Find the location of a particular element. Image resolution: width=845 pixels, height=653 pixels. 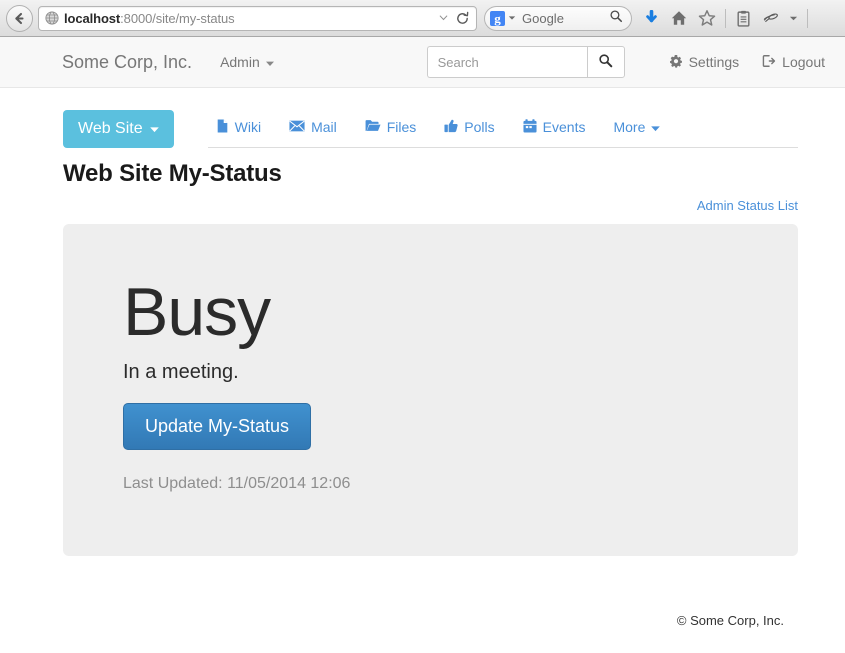

tab-more-label: More is located at coordinates (629, 127).